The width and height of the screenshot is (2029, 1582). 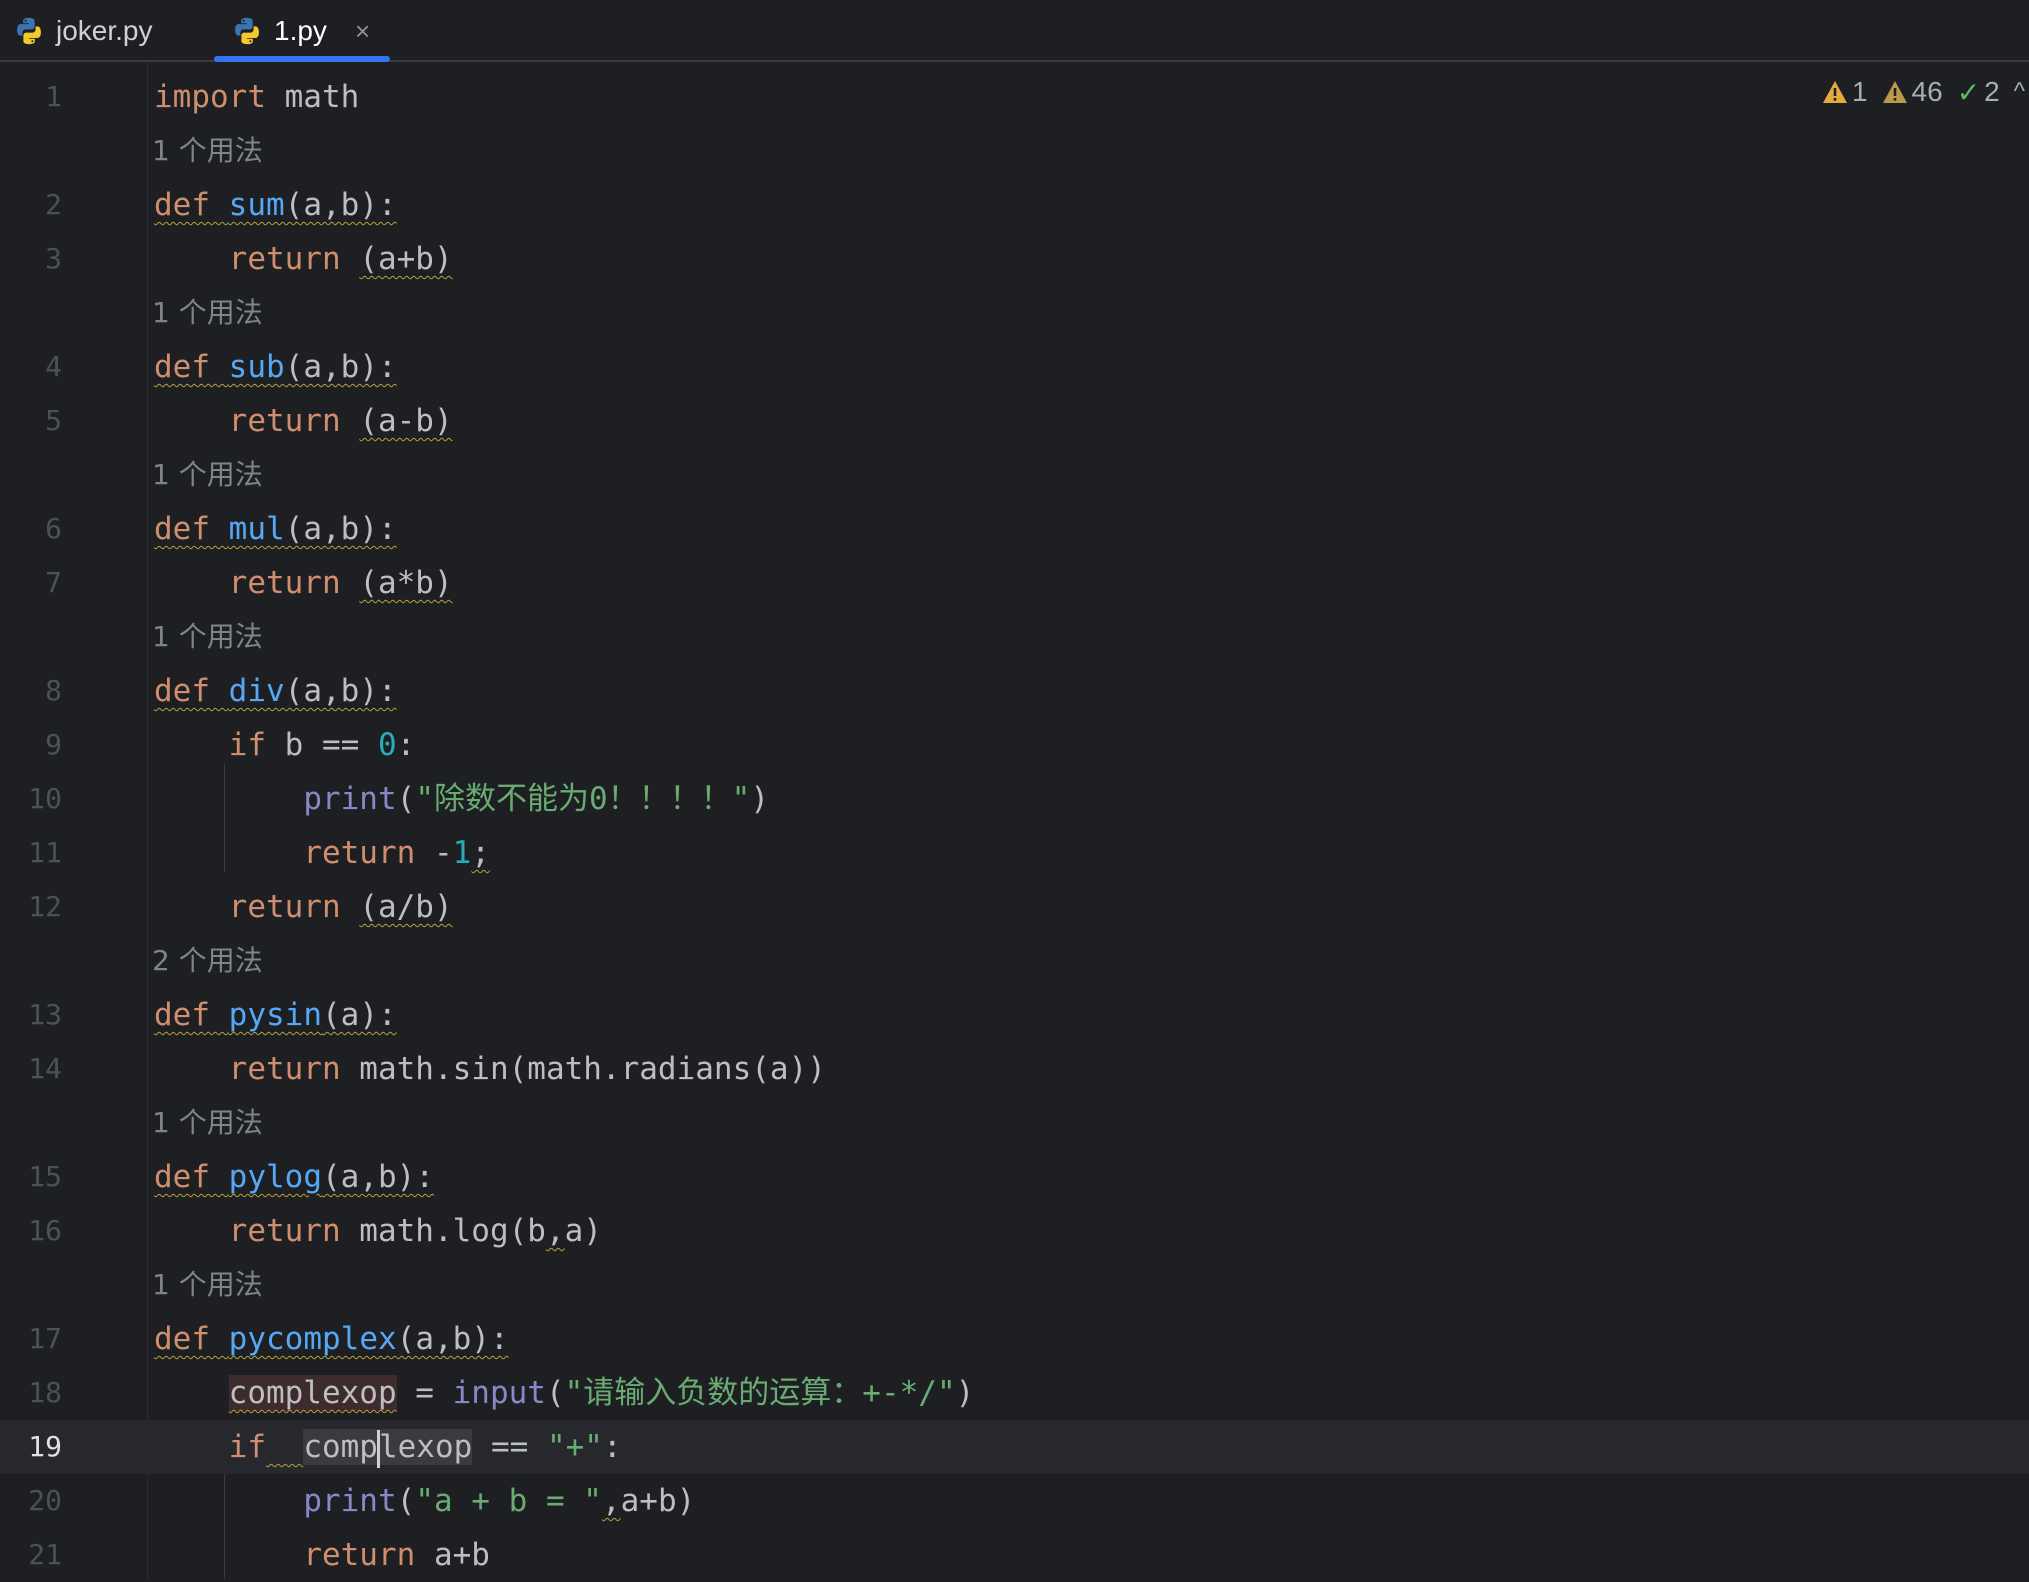 What do you see at coordinates (45, 1014) in the screenshot?
I see `line-number: 13` at bounding box center [45, 1014].